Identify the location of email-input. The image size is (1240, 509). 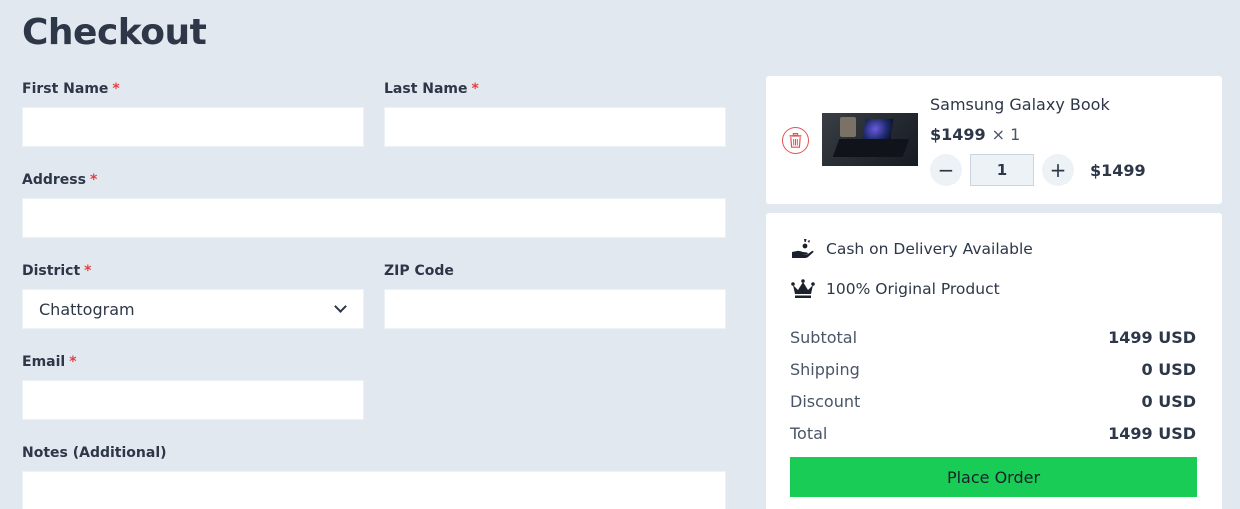
(193, 400).